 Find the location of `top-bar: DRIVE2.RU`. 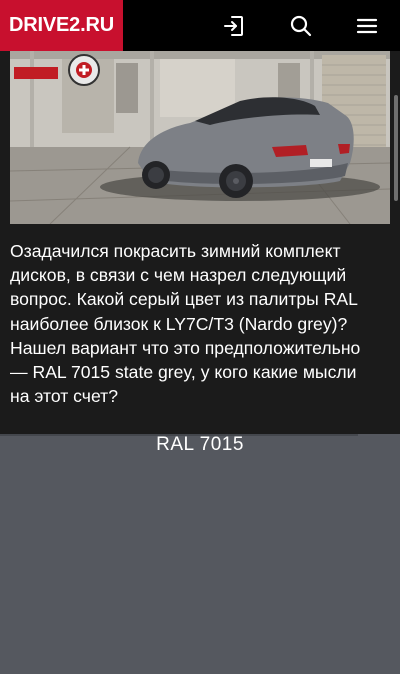

top-bar: DRIVE2.RU is located at coordinates (200, 25).